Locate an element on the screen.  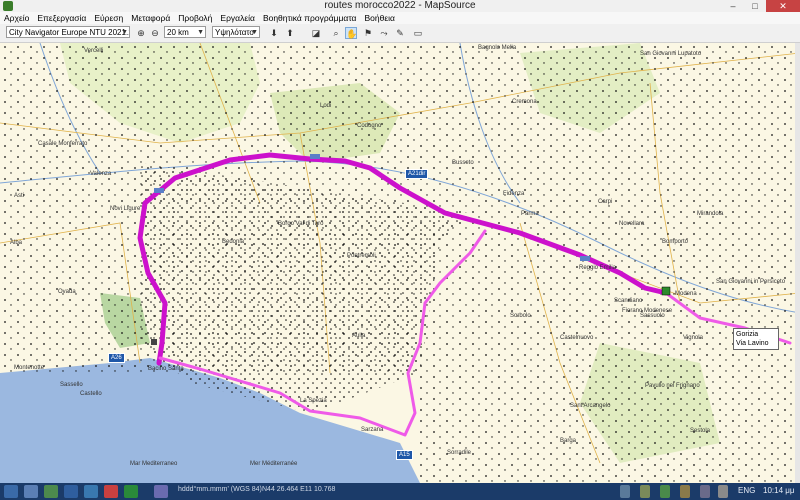
map-label: Busseto is located at coordinates (463, 163).